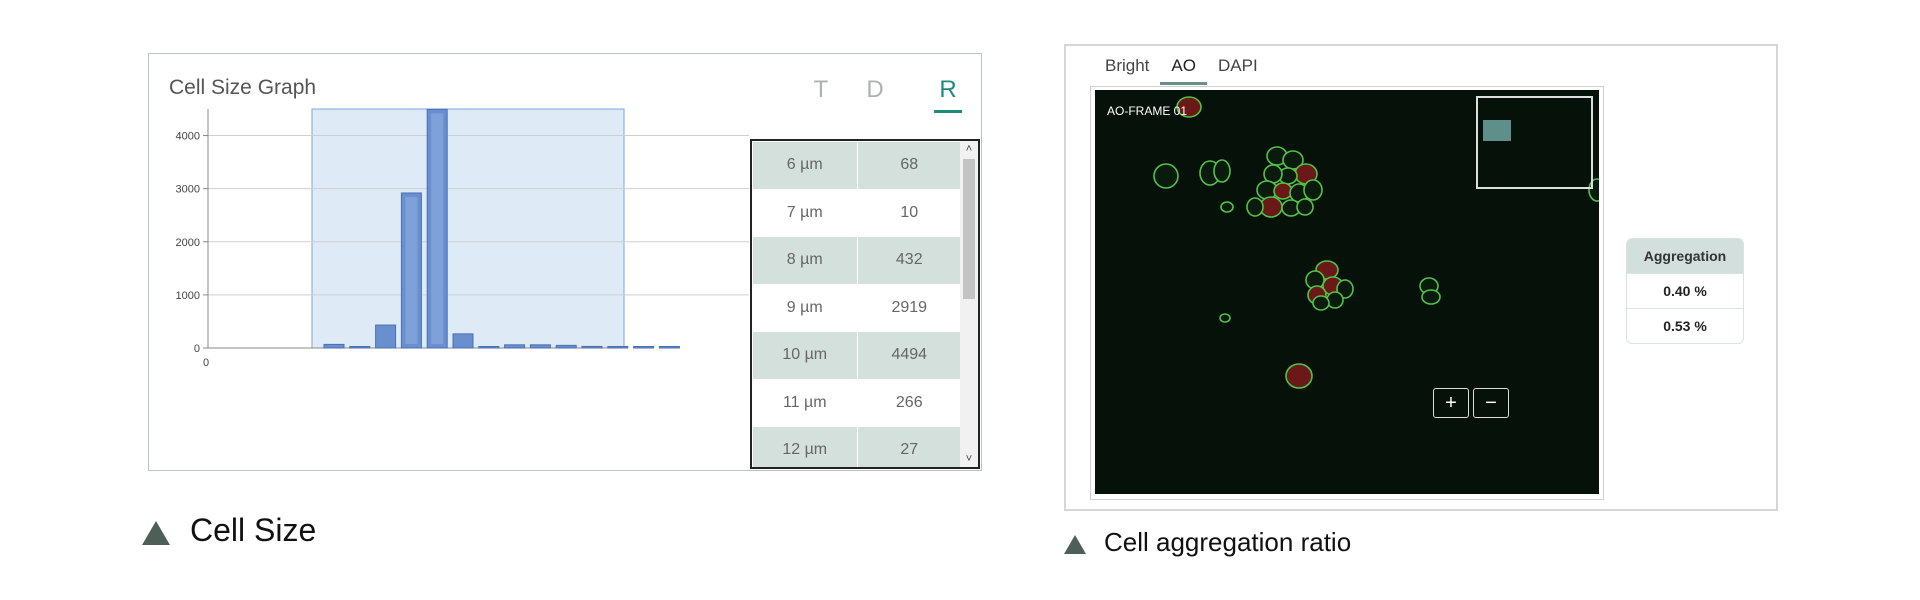 The width and height of the screenshot is (1920, 600). I want to click on count-cell: 4494, so click(909, 355).